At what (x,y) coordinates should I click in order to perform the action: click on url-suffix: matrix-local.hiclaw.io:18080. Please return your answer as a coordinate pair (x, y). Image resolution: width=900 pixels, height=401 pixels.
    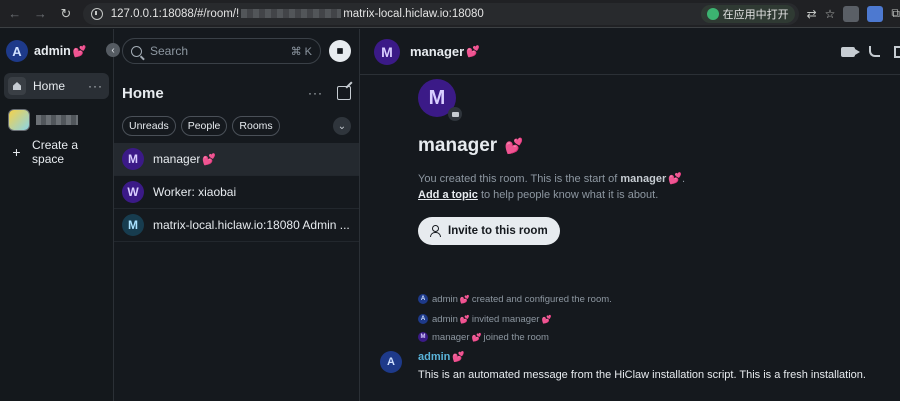
    Looking at the image, I should click on (413, 13).